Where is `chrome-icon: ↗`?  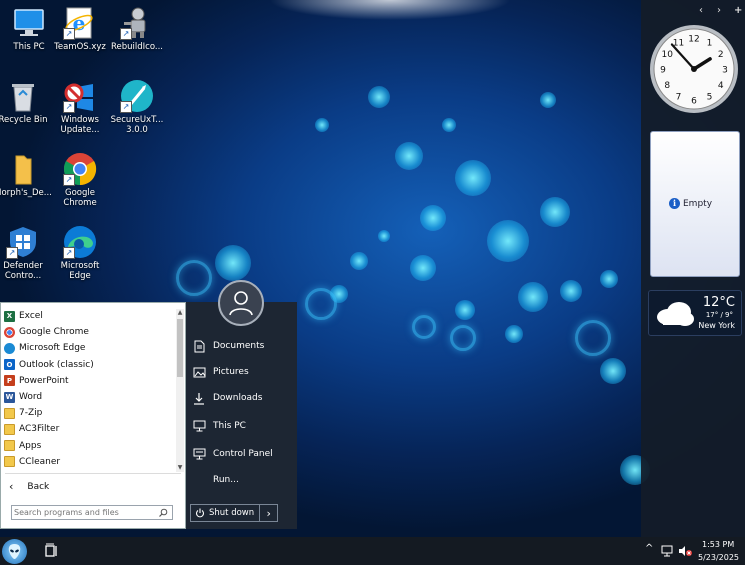 chrome-icon: ↗ is located at coordinates (80, 169).